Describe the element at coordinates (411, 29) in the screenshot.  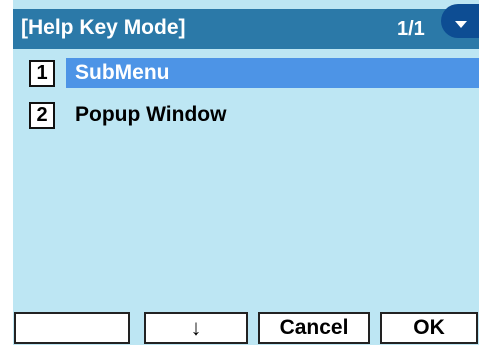
I see `page-indicator: 1/1` at that location.